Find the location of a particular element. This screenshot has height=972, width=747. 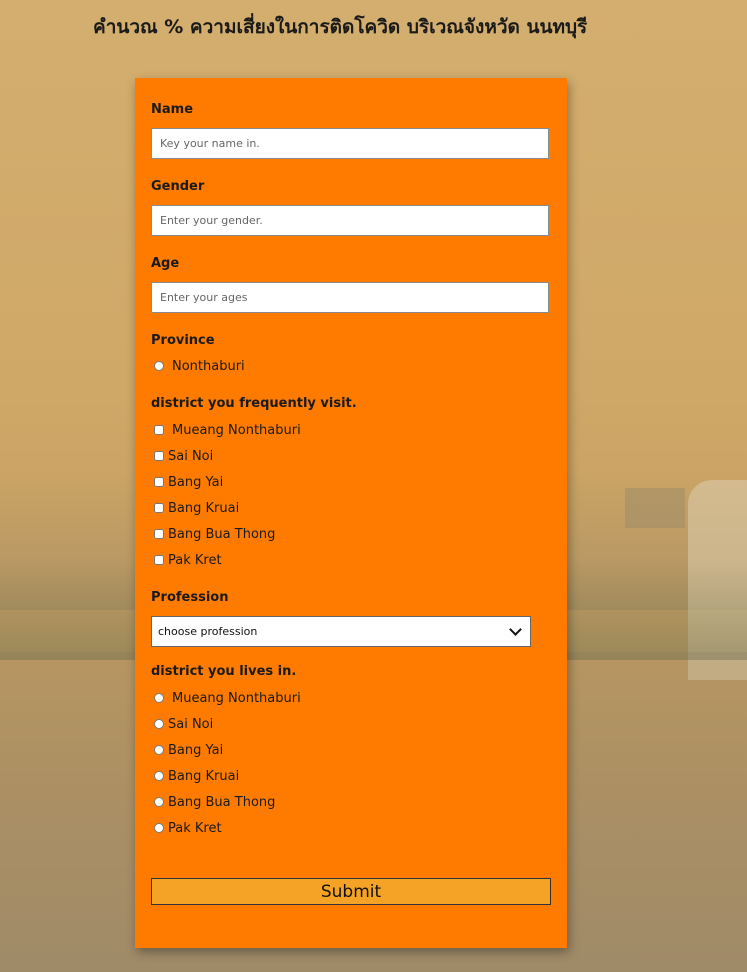

live-district-label: Pak Kret is located at coordinates (195, 828).